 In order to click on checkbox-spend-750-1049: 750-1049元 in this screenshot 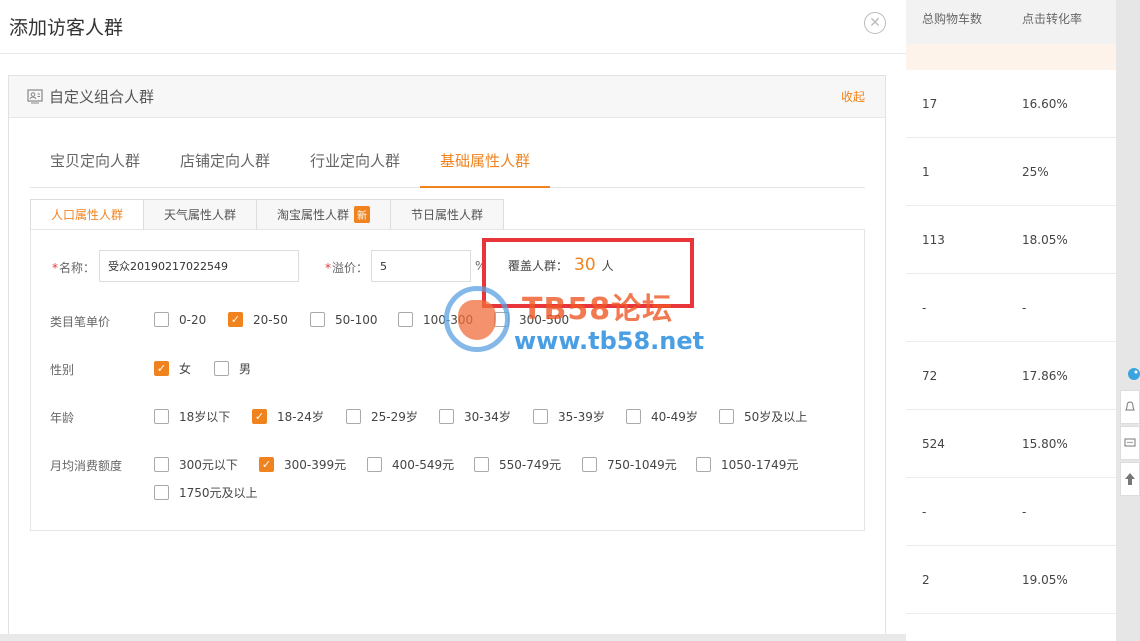, I will do `click(629, 464)`.